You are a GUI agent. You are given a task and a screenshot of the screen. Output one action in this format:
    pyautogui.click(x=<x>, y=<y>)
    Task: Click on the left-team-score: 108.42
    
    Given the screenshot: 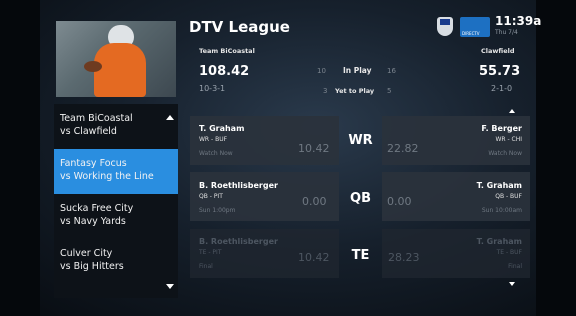 What is the action you would take?
    pyautogui.click(x=224, y=71)
    